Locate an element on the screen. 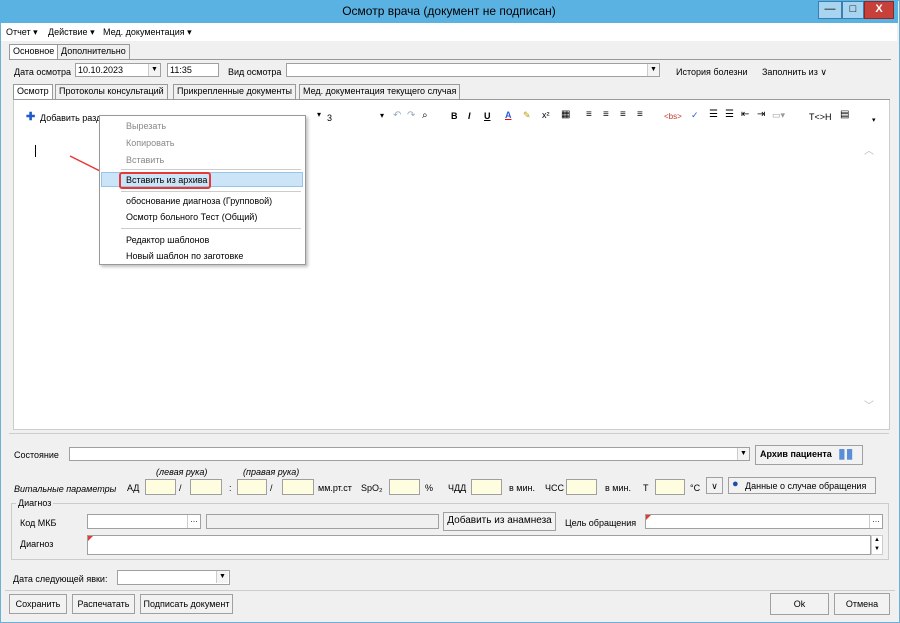 Image resolution: width=900 pixels, height=623 pixels. chevron-down-icon: ∨ is located at coordinates (714, 486).